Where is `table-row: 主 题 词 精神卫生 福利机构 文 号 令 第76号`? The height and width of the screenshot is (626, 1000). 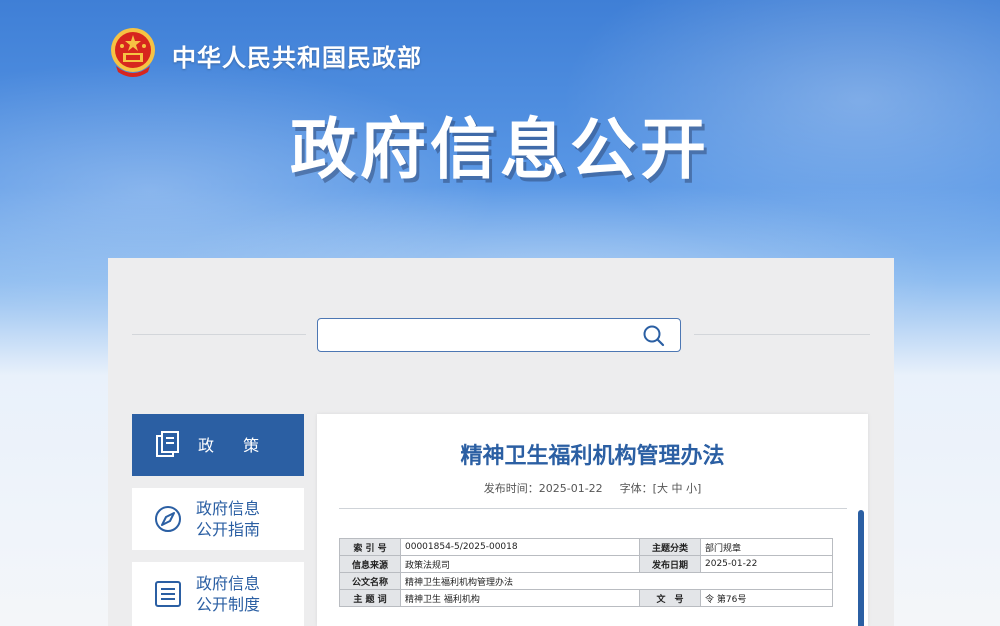 table-row: 主 题 词 精神卫生 福利机构 文 号 令 第76号 is located at coordinates (586, 598).